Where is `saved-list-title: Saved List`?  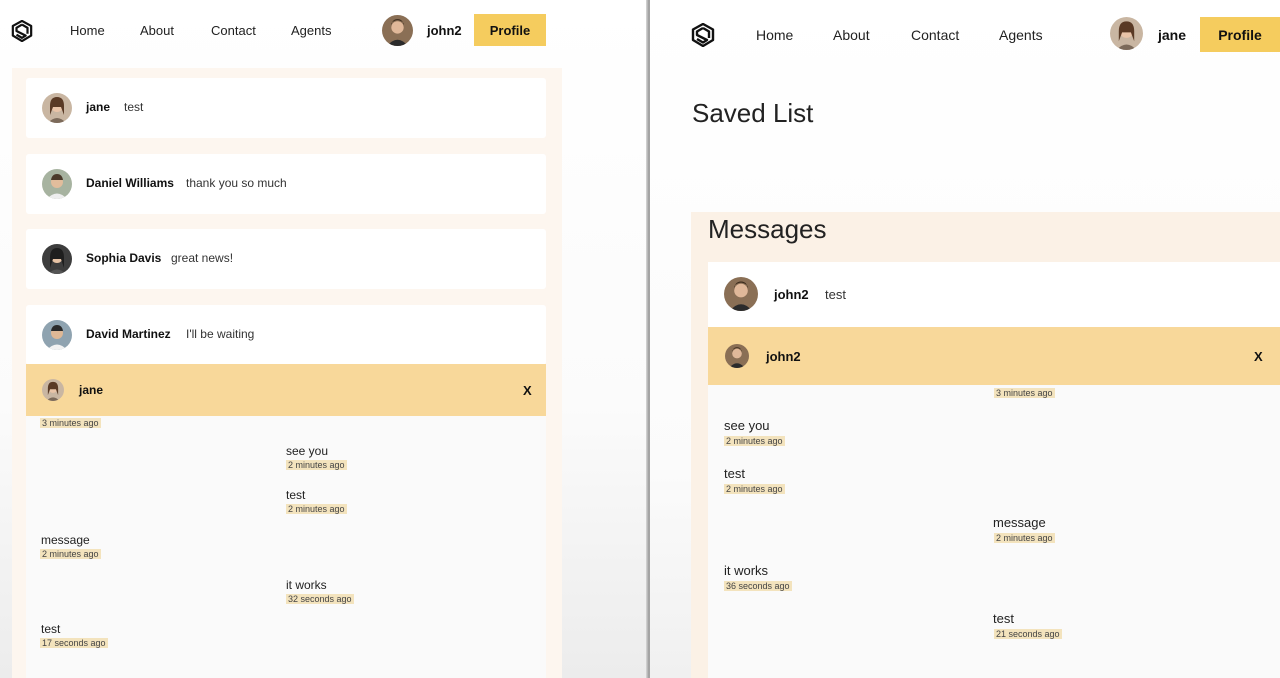
saved-list-title: Saved List is located at coordinates (753, 113).